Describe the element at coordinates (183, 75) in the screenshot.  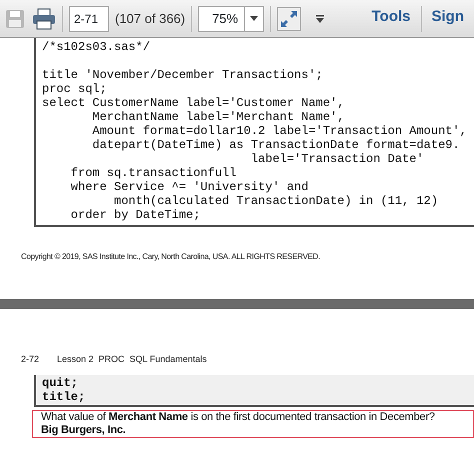
I see `code-line: title 'November/December Transactions';` at that location.